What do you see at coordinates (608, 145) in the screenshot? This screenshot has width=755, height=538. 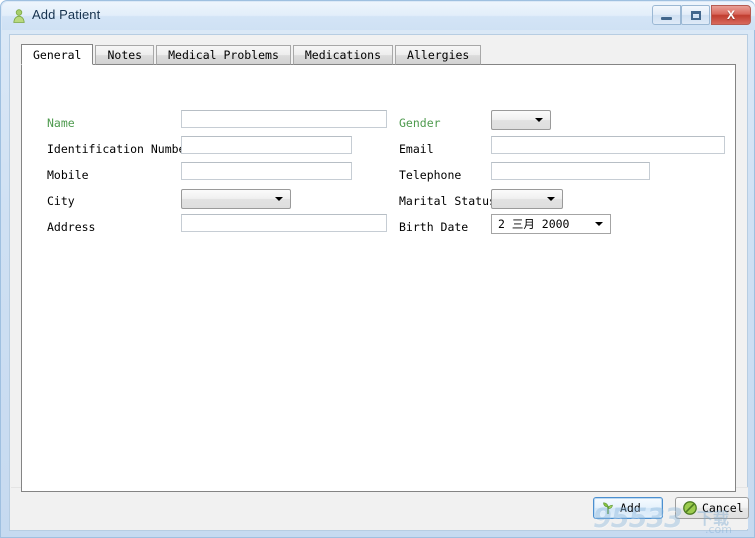 I see `email-input` at bounding box center [608, 145].